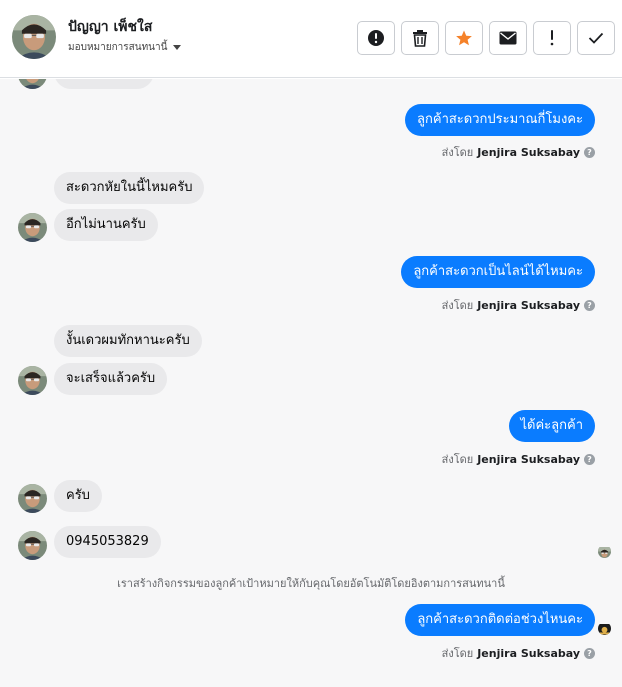  Describe the element at coordinates (106, 225) in the screenshot. I see `message-bubble: อีกไม่นานครับ` at that location.